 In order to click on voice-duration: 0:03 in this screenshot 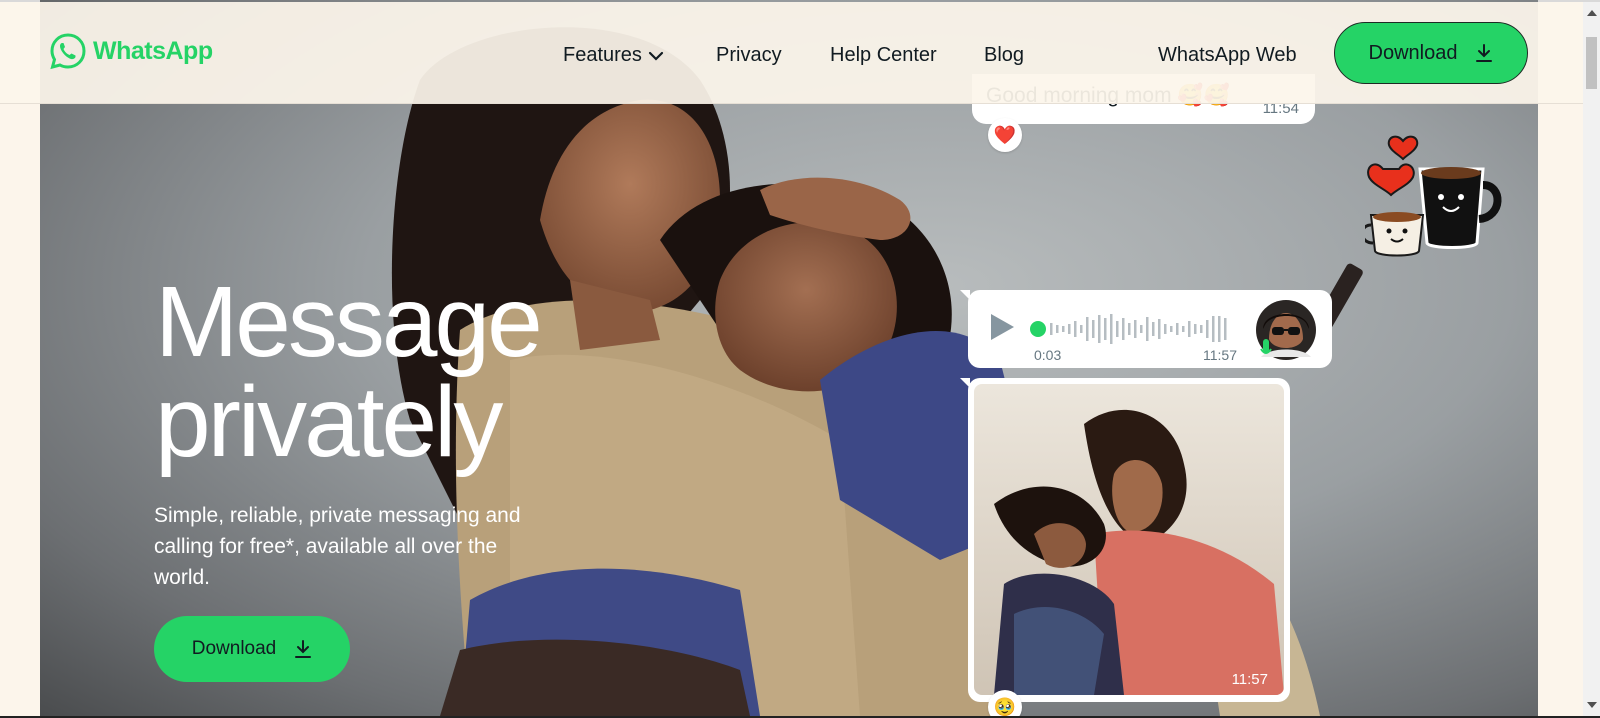, I will do `click(1048, 355)`.